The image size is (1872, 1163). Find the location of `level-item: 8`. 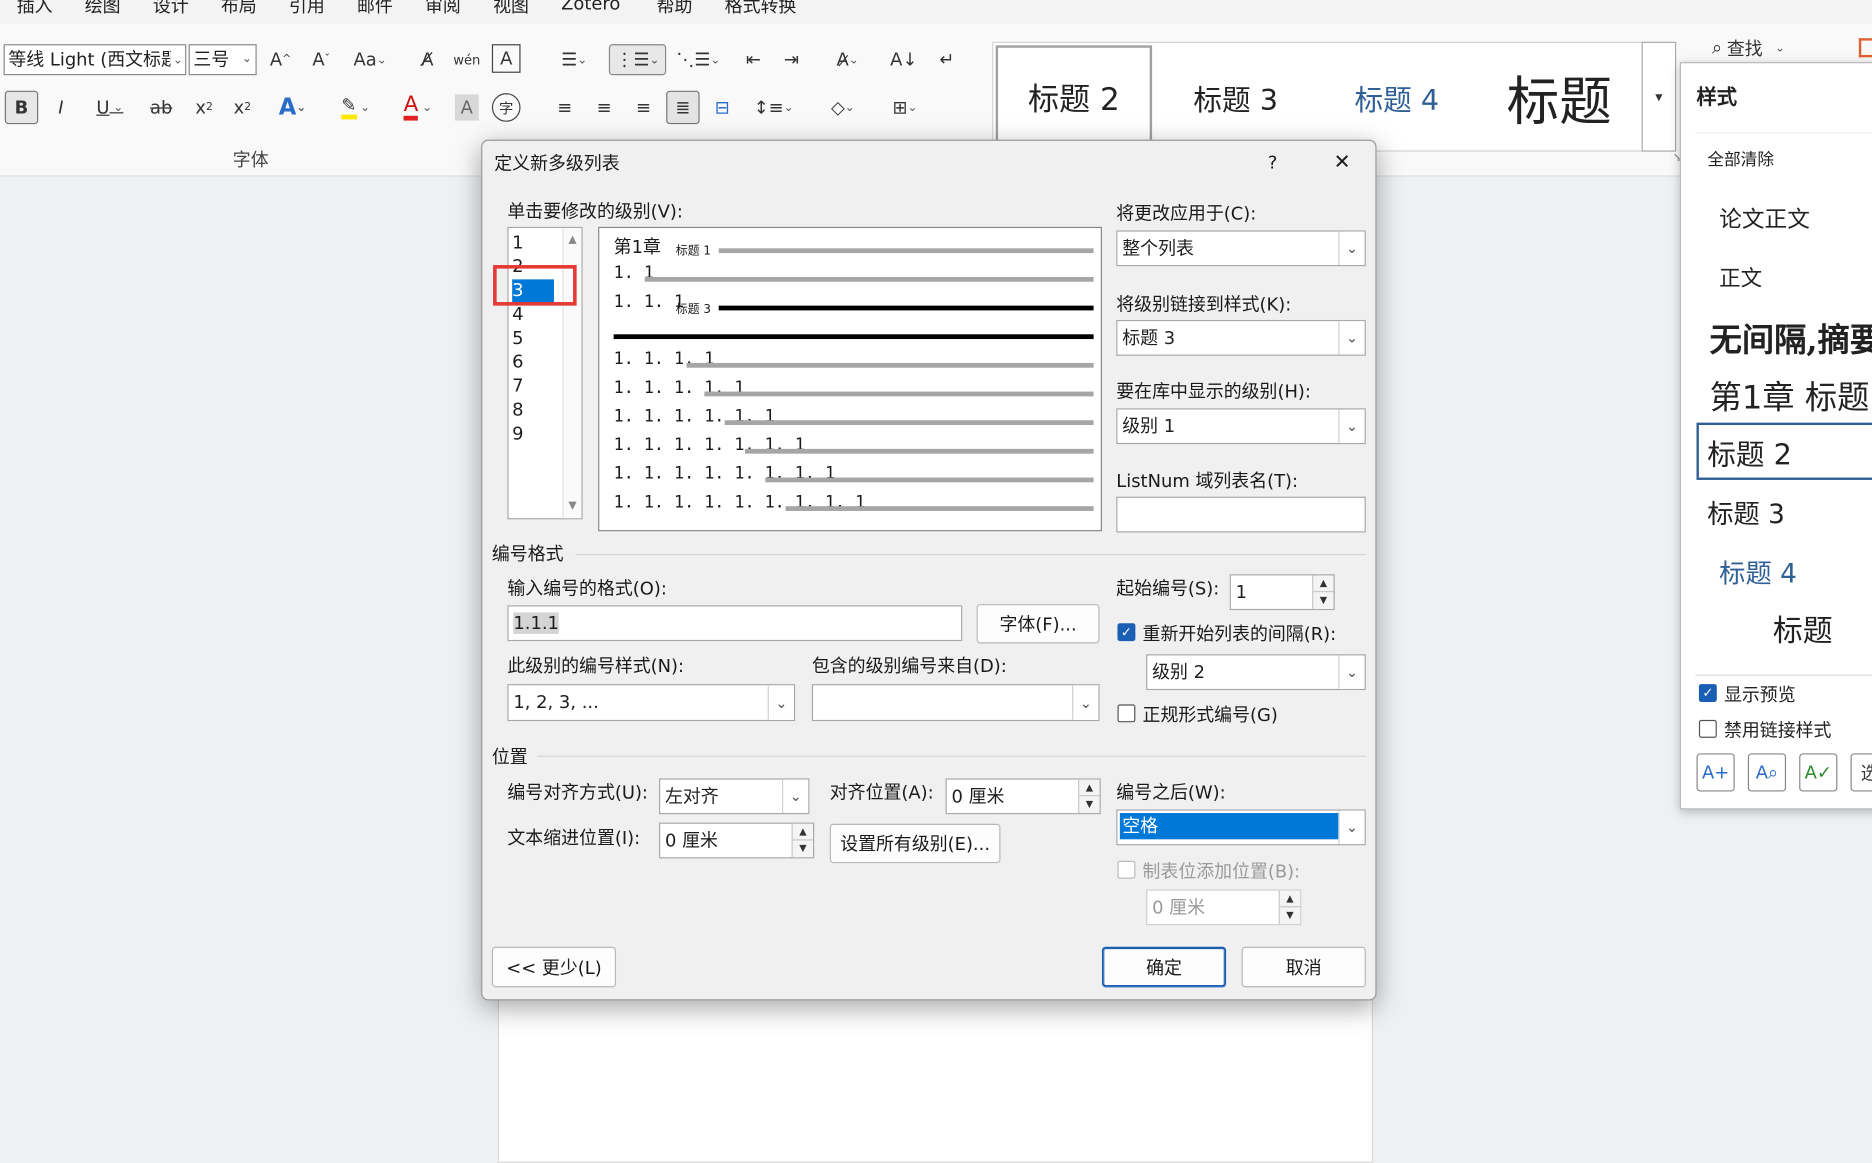

level-item: 8 is located at coordinates (517, 409).